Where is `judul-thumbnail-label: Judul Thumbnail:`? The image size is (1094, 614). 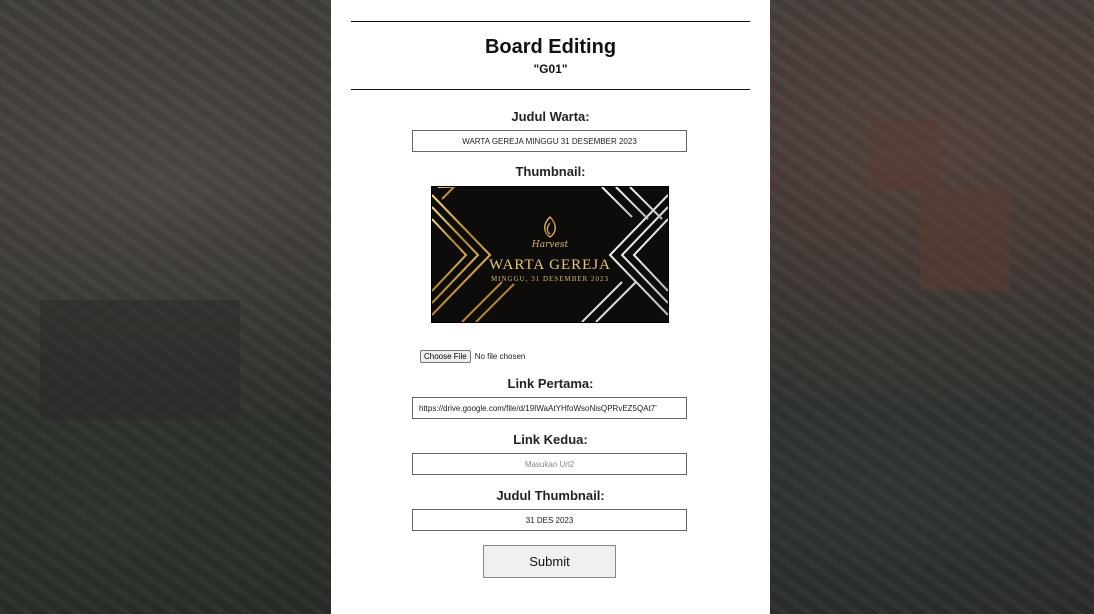 judul-thumbnail-label: Judul Thumbnail: is located at coordinates (550, 495).